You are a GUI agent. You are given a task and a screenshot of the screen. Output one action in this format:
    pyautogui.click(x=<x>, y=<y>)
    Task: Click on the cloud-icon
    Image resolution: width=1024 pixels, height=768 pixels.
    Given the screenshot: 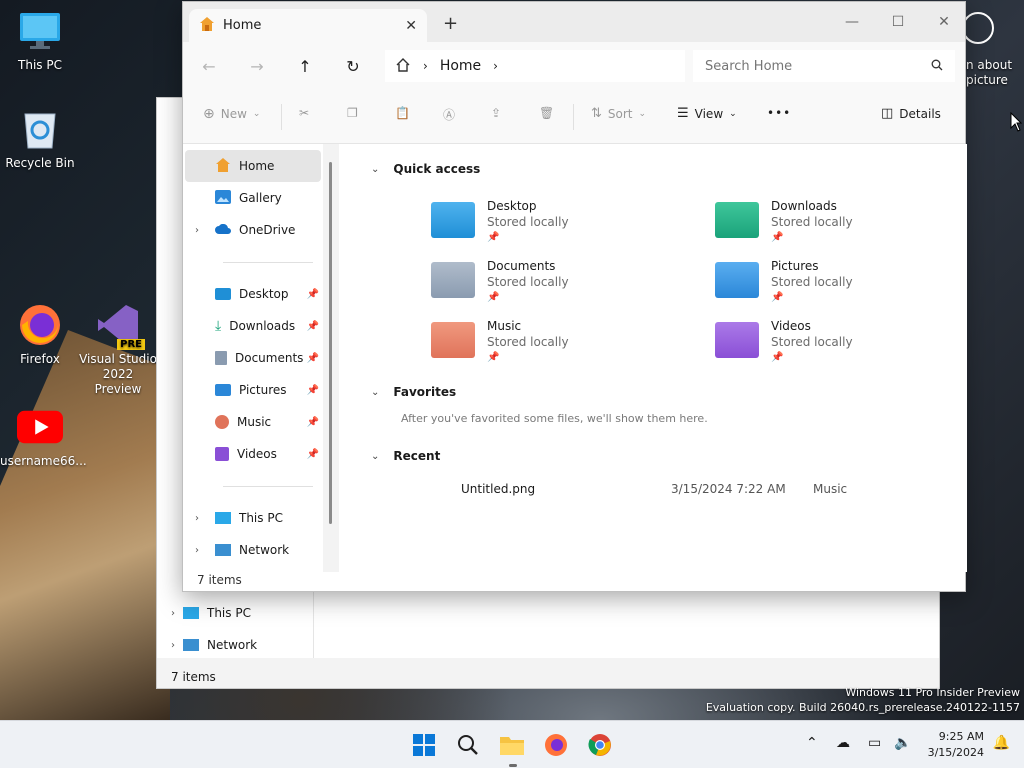 What is the action you would take?
    pyautogui.click(x=223, y=230)
    